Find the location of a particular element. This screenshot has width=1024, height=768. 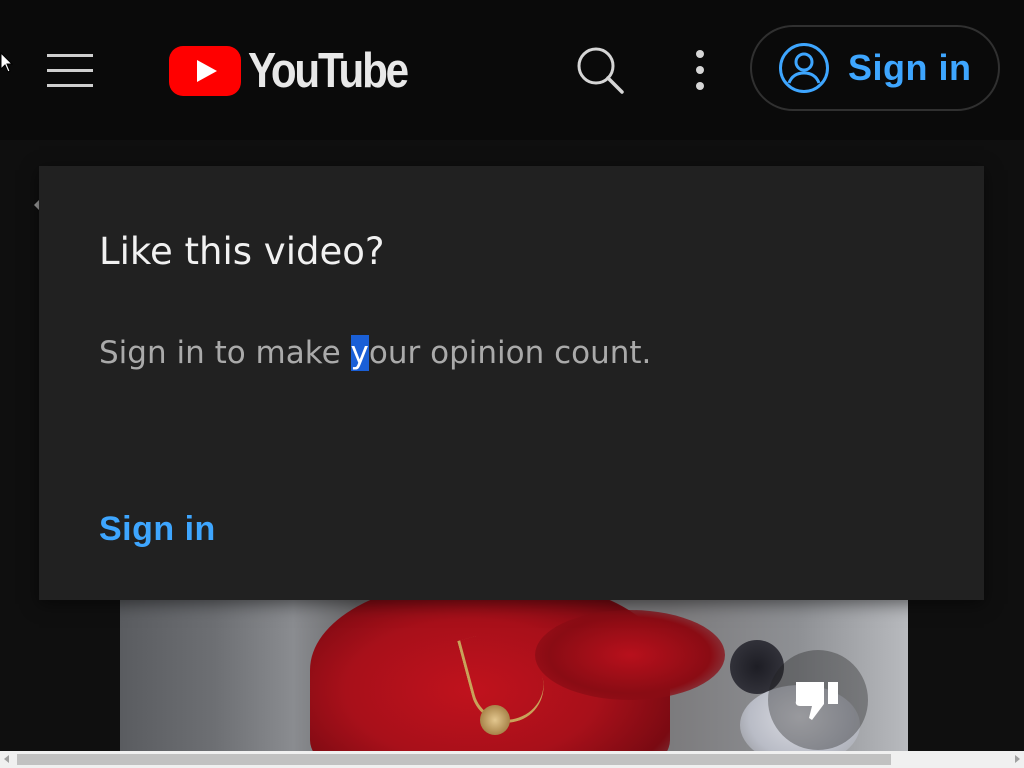

search-button is located at coordinates (600, 70).